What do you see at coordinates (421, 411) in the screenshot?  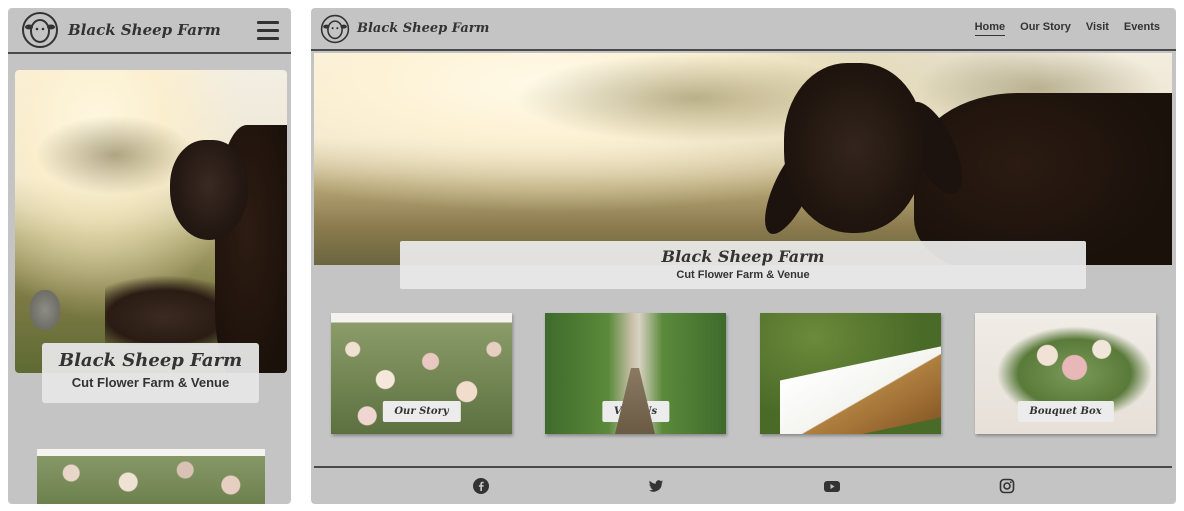 I see `our-story-button: Our Story` at bounding box center [421, 411].